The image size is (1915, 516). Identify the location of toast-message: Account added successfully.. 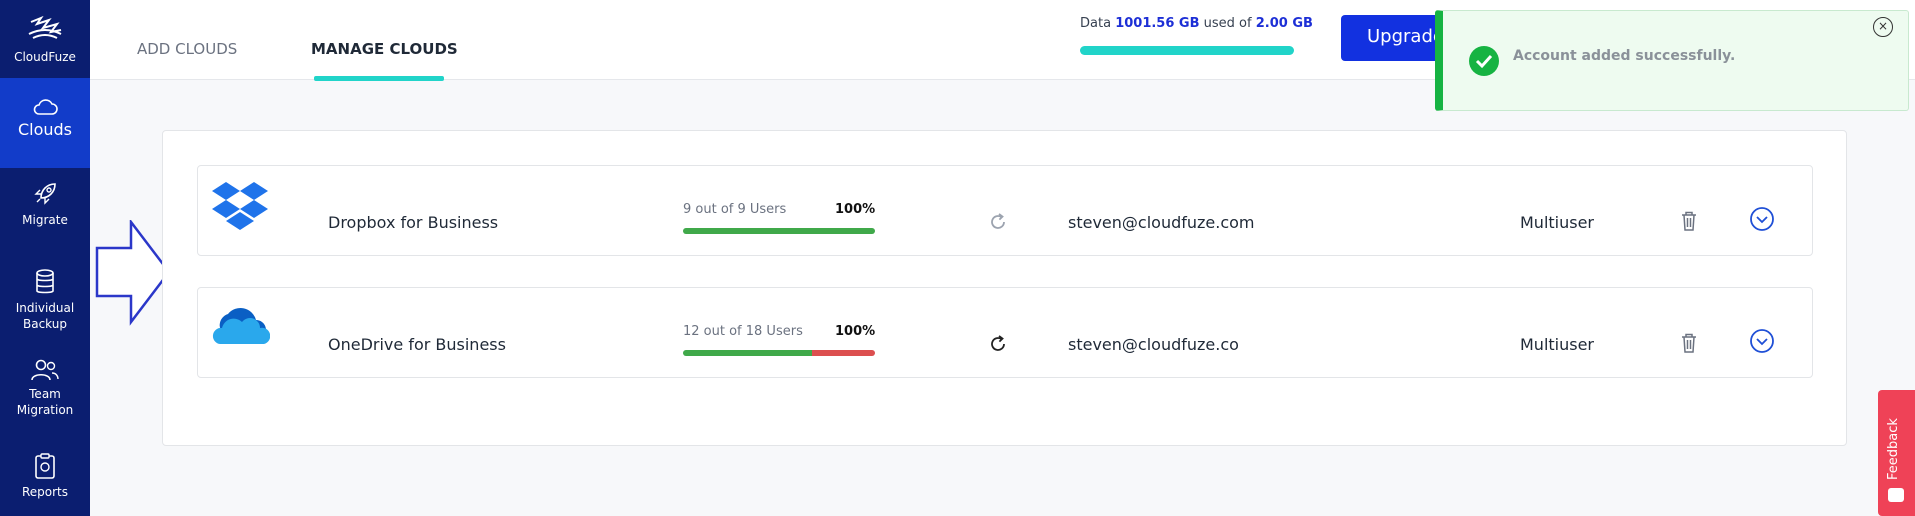
(1624, 56).